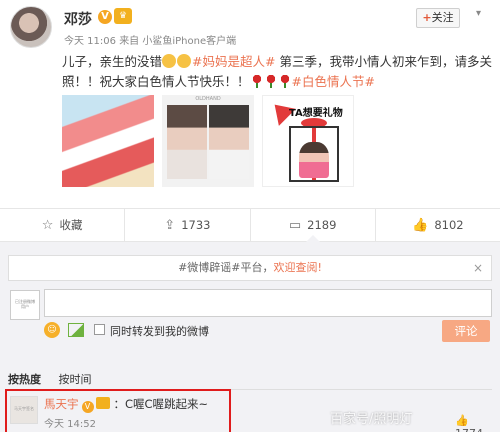 The image size is (500, 432). Describe the element at coordinates (469, 429) in the screenshot. I see `comment-like-count: 1774` at that location.